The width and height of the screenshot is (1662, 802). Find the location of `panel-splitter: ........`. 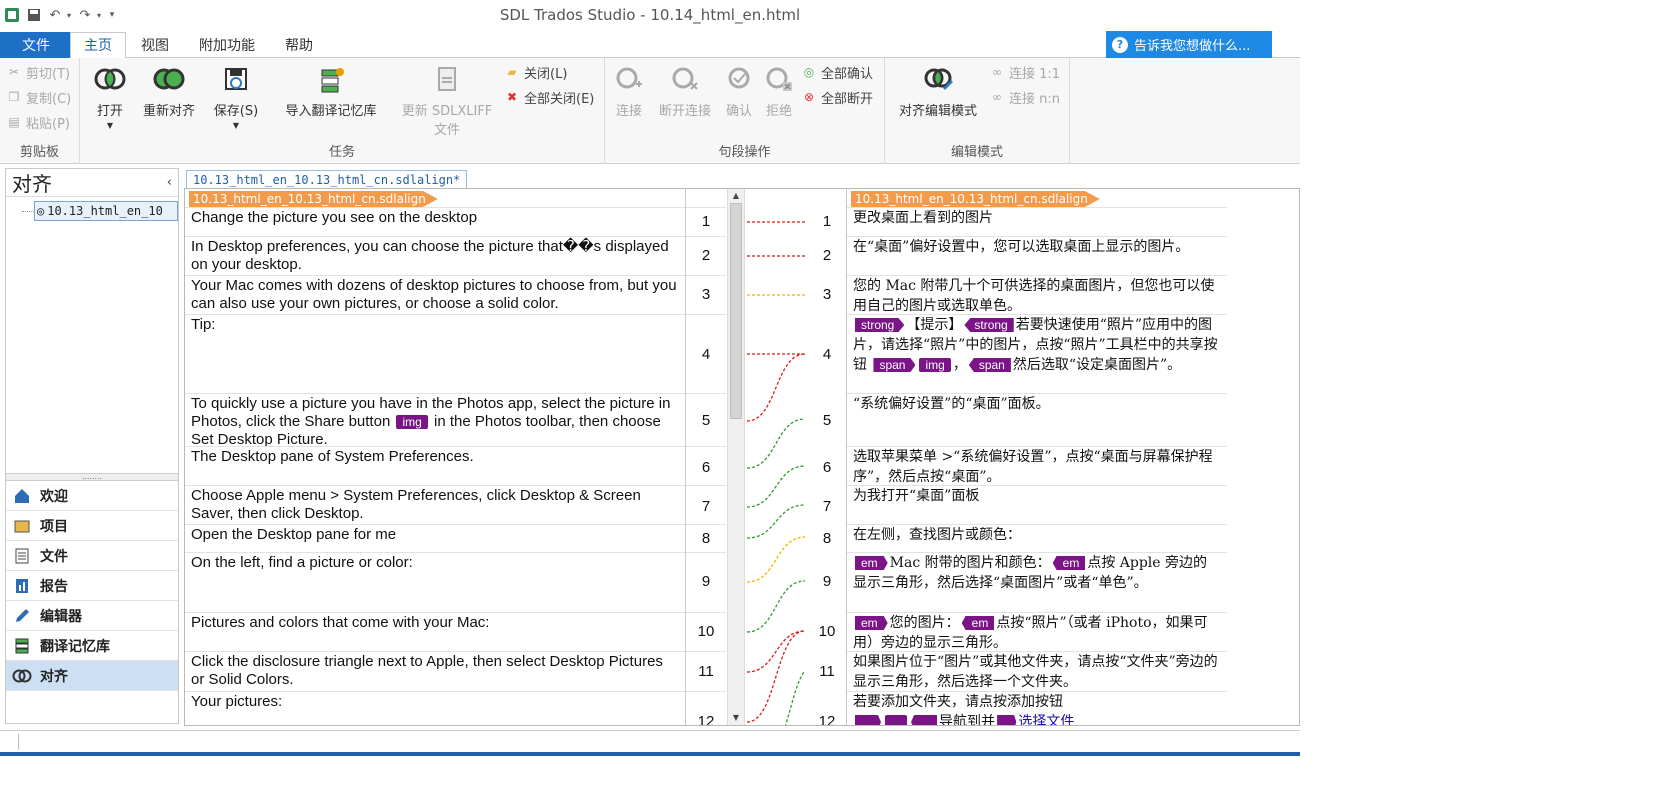

panel-splitter: ........ is located at coordinates (92, 477).